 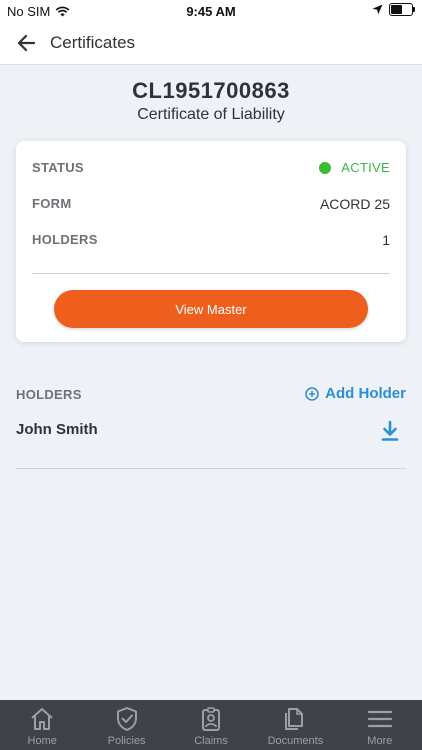 What do you see at coordinates (211, 90) in the screenshot?
I see `certificate-id: CL1951700863` at bounding box center [211, 90].